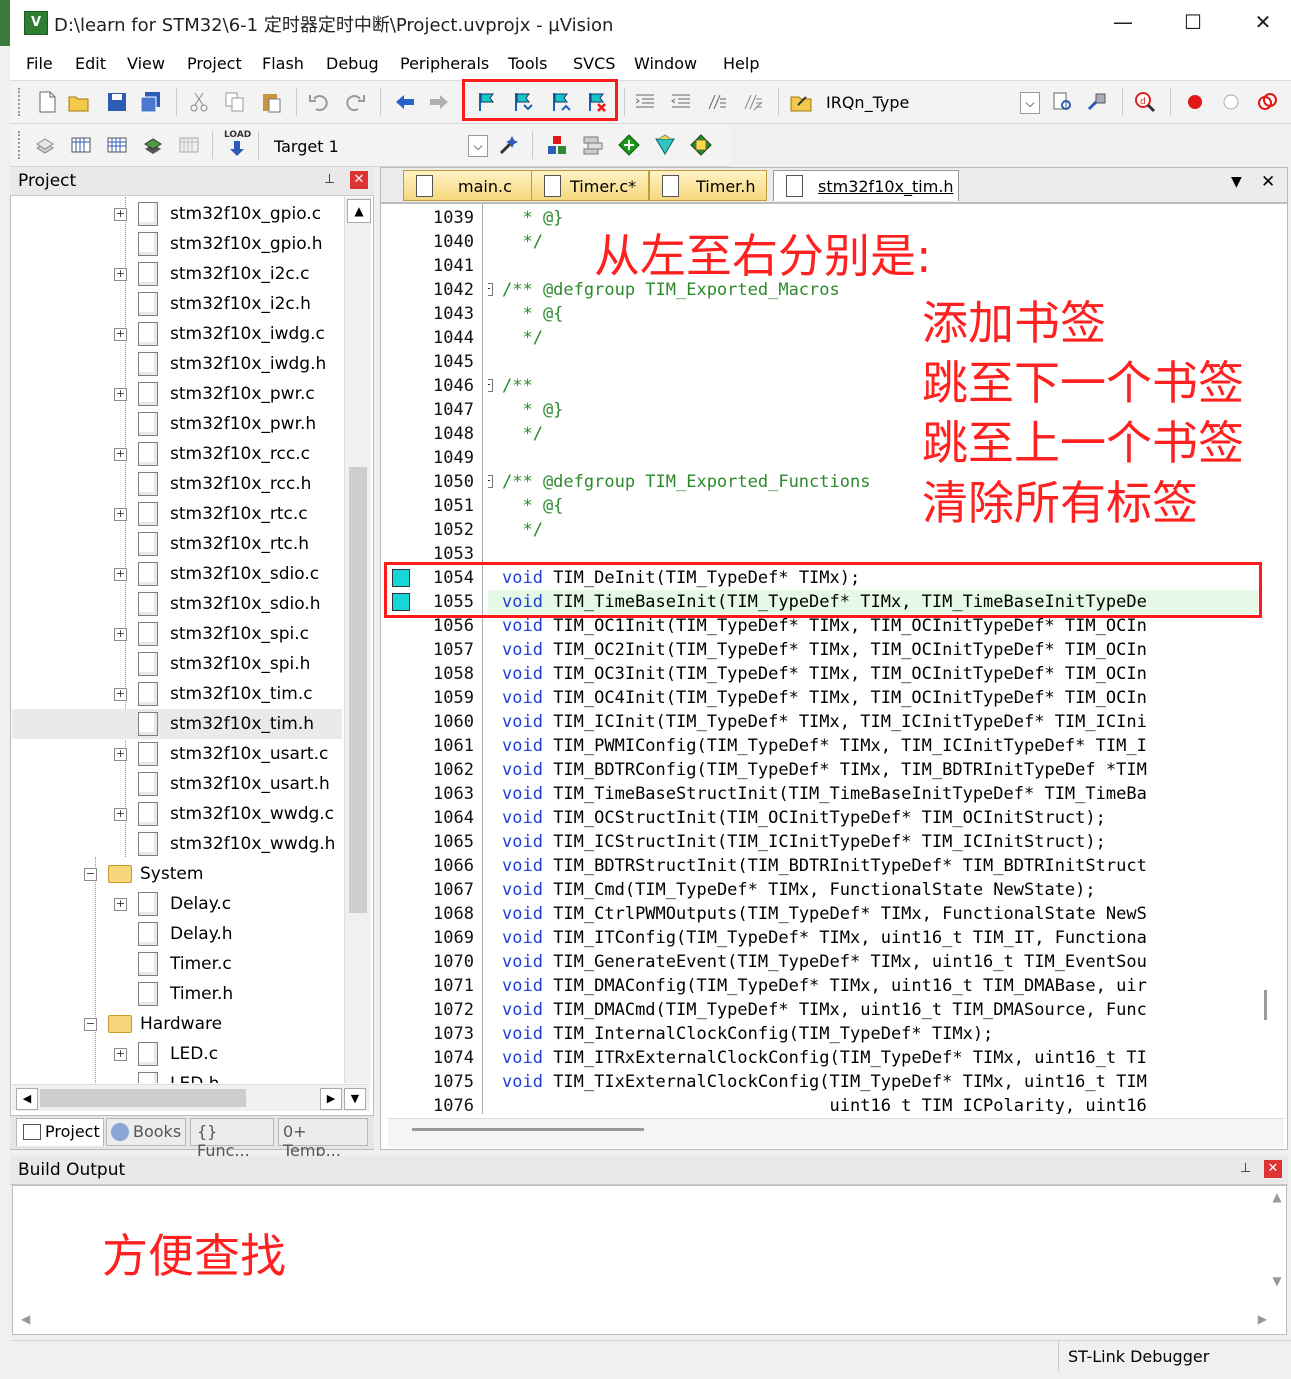 The image size is (1291, 1379). Describe the element at coordinates (283, 63) in the screenshot. I see `menu-flash: Flash` at that location.